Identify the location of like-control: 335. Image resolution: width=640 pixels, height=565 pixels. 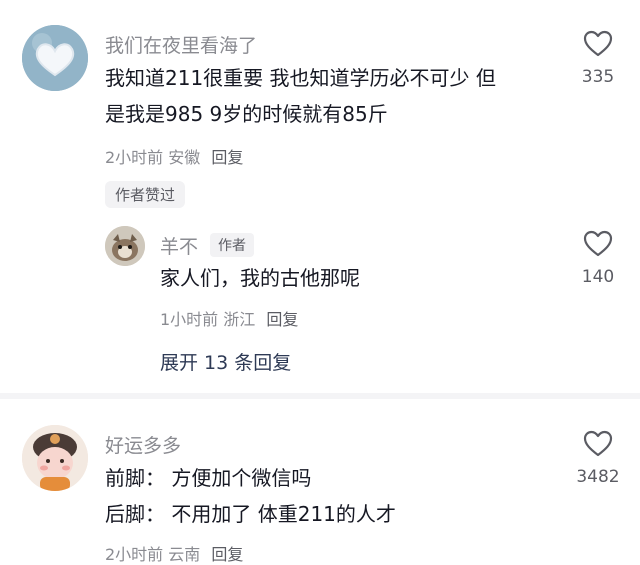
(598, 58).